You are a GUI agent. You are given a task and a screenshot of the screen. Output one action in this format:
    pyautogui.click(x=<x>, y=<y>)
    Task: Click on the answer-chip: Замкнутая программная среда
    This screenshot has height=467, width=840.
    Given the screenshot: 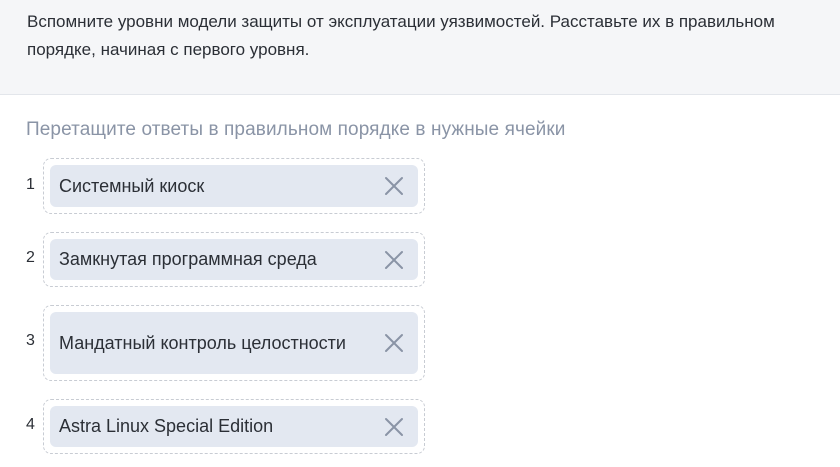 What is the action you would take?
    pyautogui.click(x=234, y=259)
    